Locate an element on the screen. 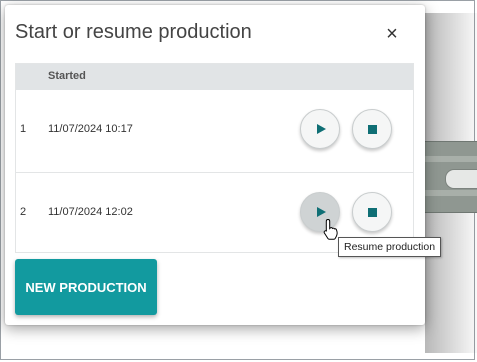 This screenshot has width=477, height=362. new-production-button: NEW PRODUCTION is located at coordinates (86, 287).